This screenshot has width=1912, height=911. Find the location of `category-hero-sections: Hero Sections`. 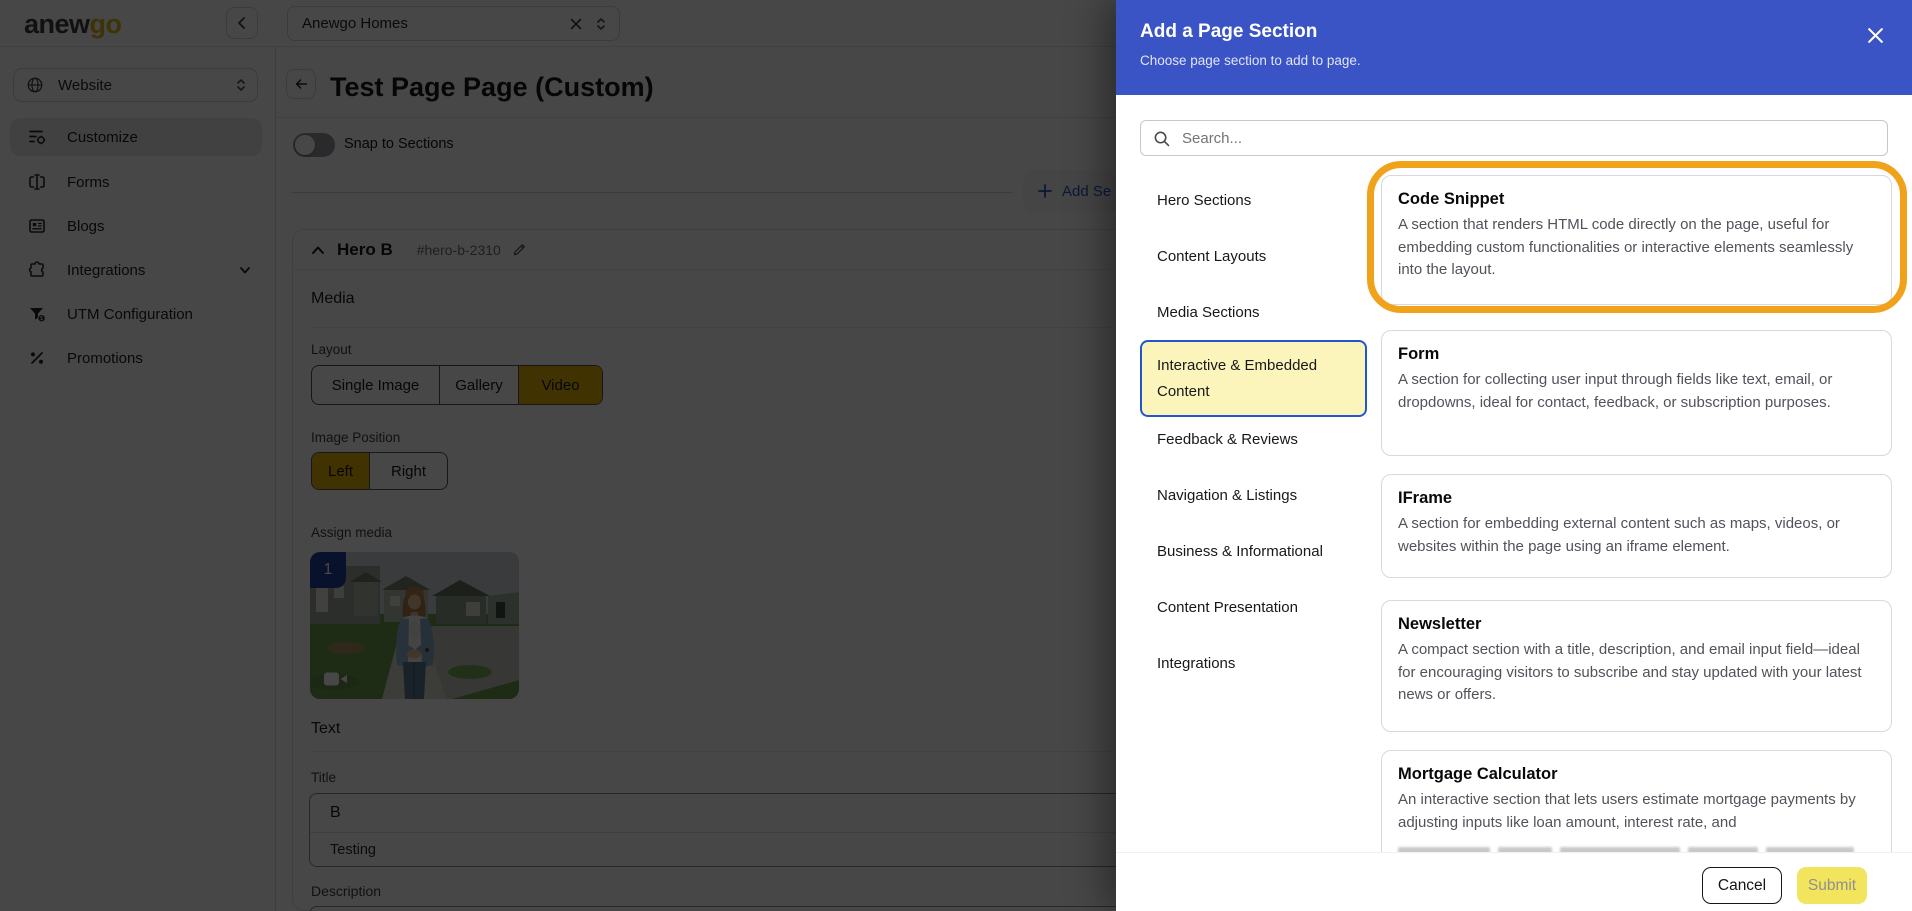

category-hero-sections: Hero Sections is located at coordinates (1204, 200).